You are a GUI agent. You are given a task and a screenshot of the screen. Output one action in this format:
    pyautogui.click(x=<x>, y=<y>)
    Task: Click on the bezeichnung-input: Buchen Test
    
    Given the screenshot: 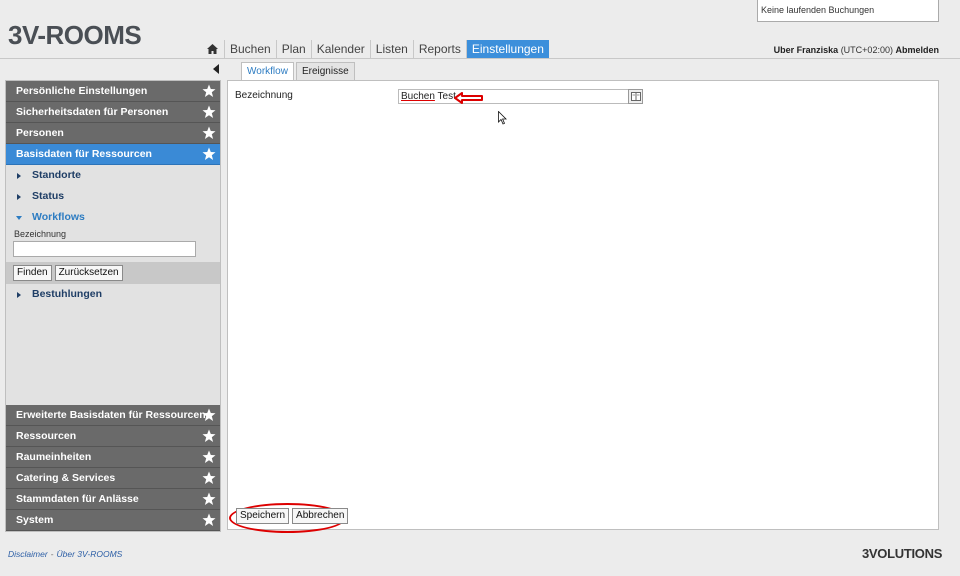 What is the action you would take?
    pyautogui.click(x=520, y=96)
    